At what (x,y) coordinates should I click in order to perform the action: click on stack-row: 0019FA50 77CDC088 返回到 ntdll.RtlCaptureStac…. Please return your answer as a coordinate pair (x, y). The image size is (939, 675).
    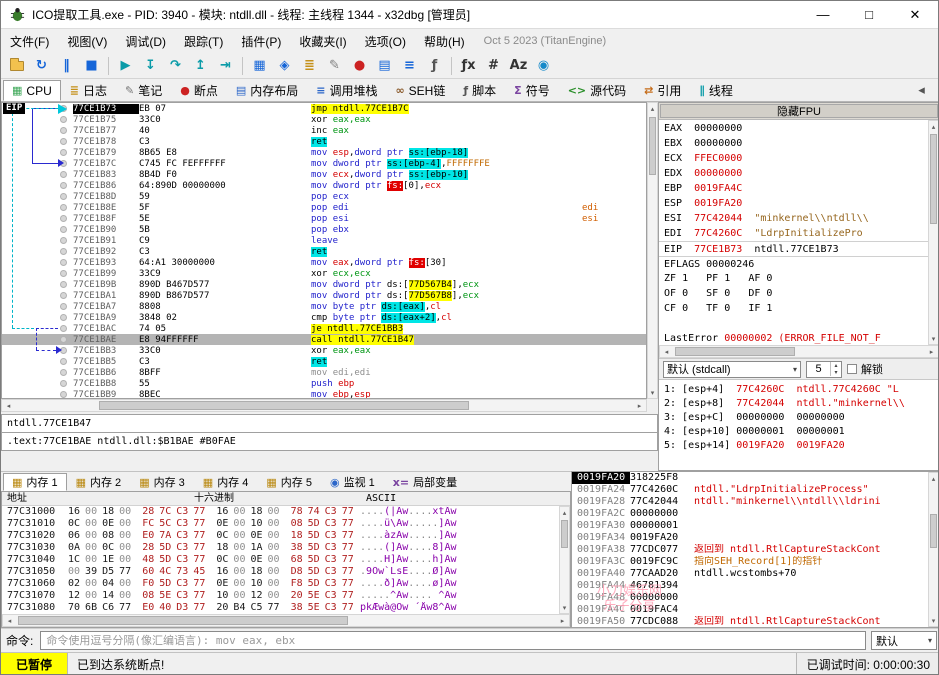
    Looking at the image, I should click on (755, 621).